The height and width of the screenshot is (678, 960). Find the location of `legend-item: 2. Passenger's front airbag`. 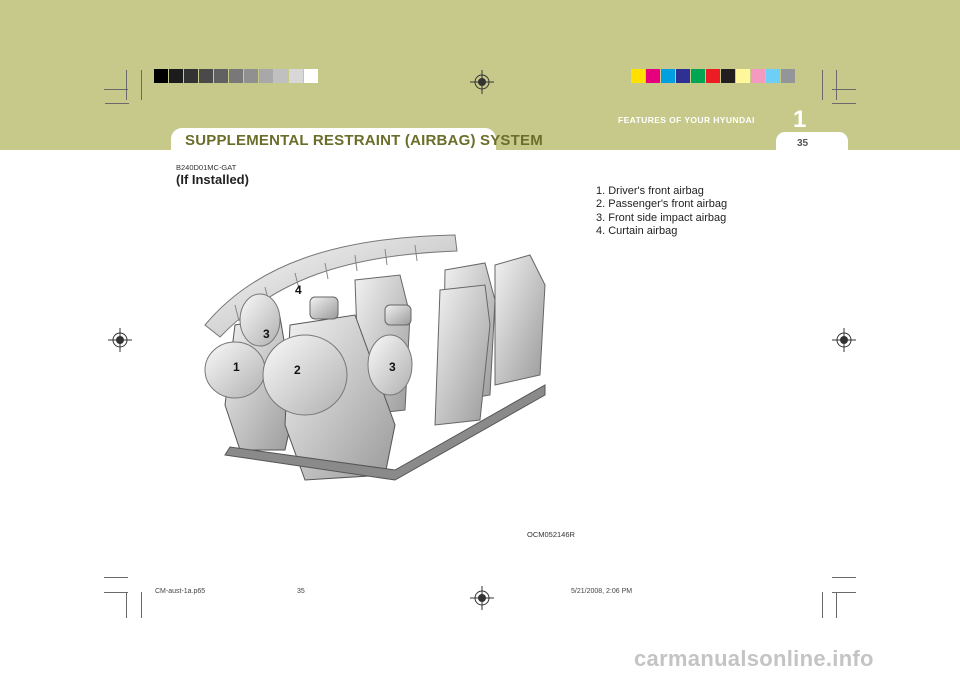

legend-item: 2. Passenger's front airbag is located at coordinates (662, 204).